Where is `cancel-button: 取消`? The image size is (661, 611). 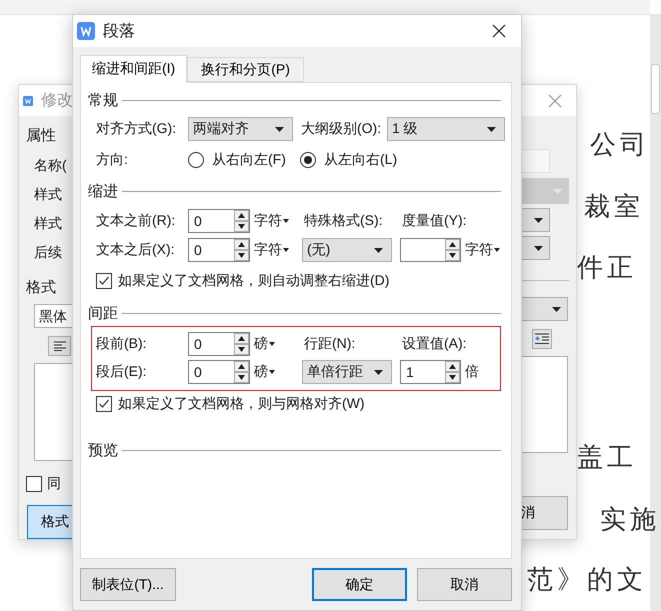 cancel-button: 取消 is located at coordinates (464, 584).